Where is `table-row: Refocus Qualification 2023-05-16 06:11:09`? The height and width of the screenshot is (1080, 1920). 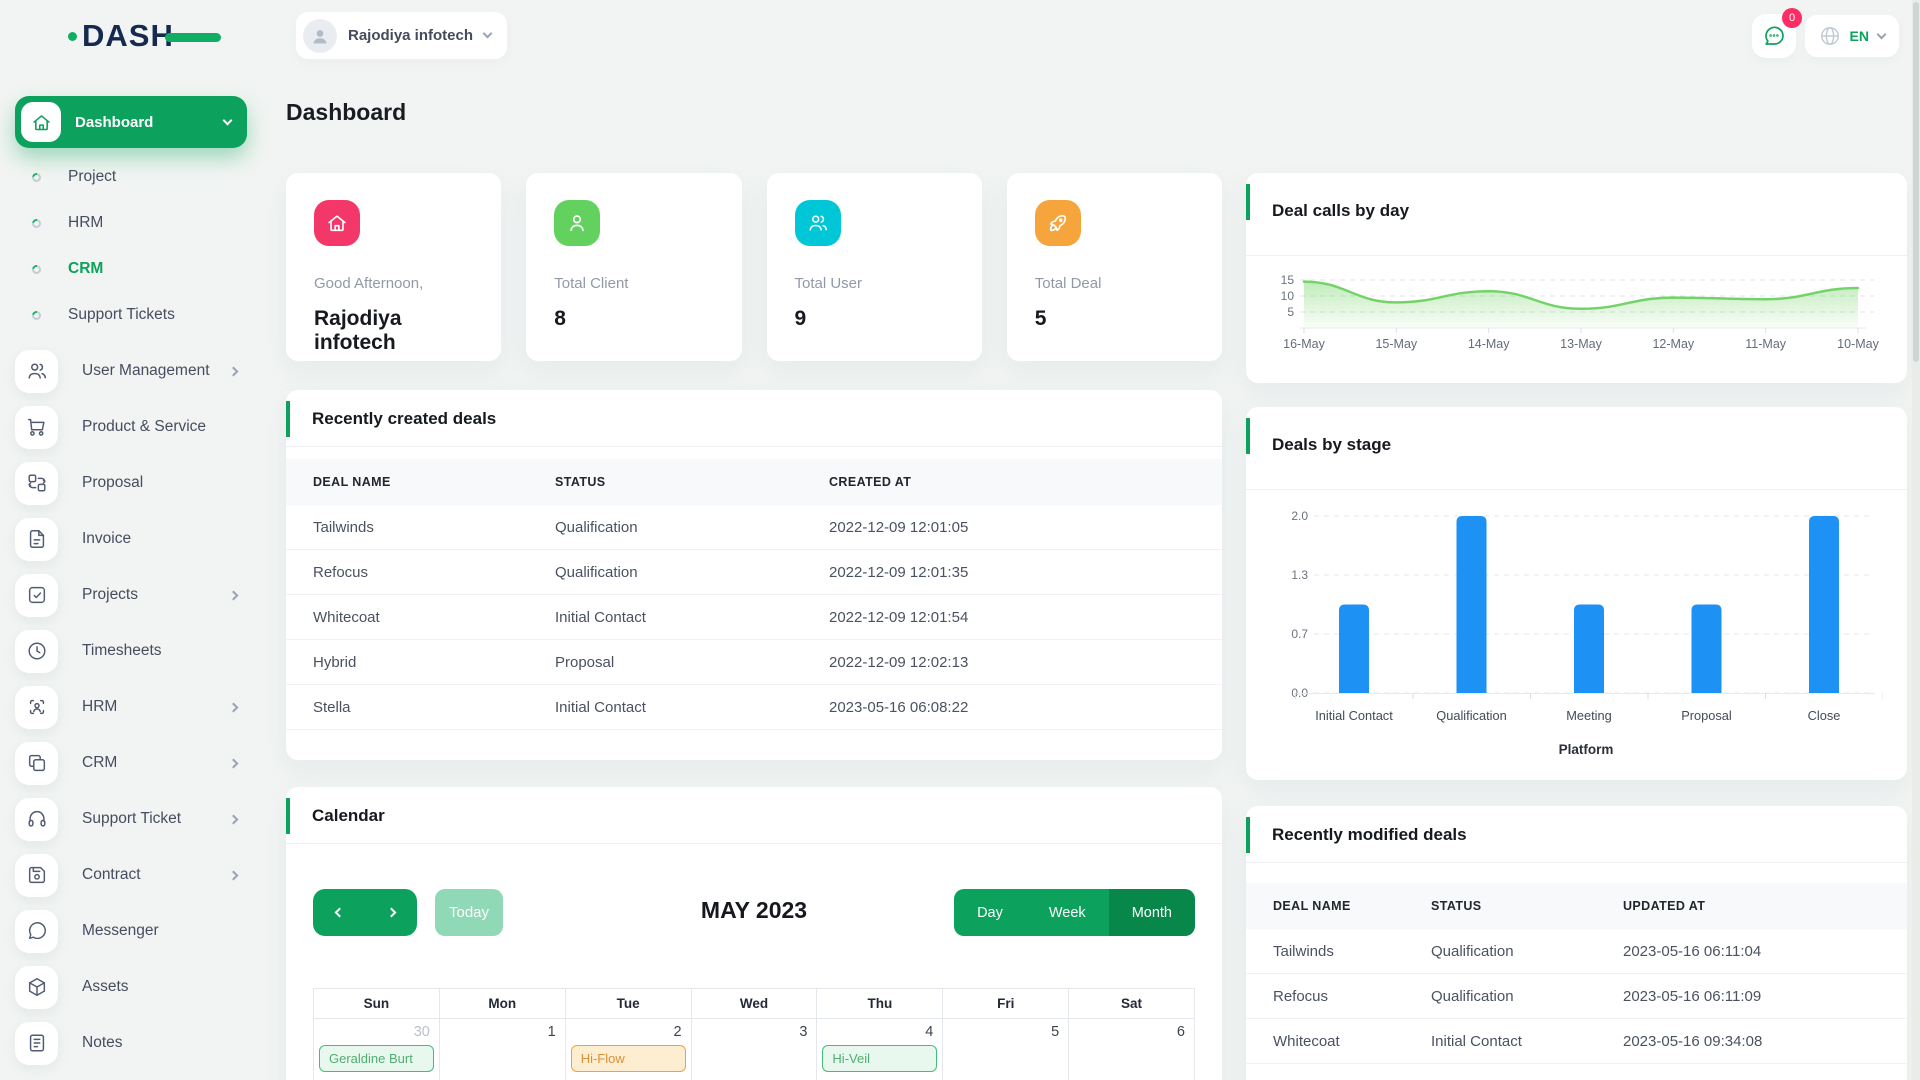
table-row: Refocus Qualification 2023-05-16 06:11:09 is located at coordinates (1576, 996).